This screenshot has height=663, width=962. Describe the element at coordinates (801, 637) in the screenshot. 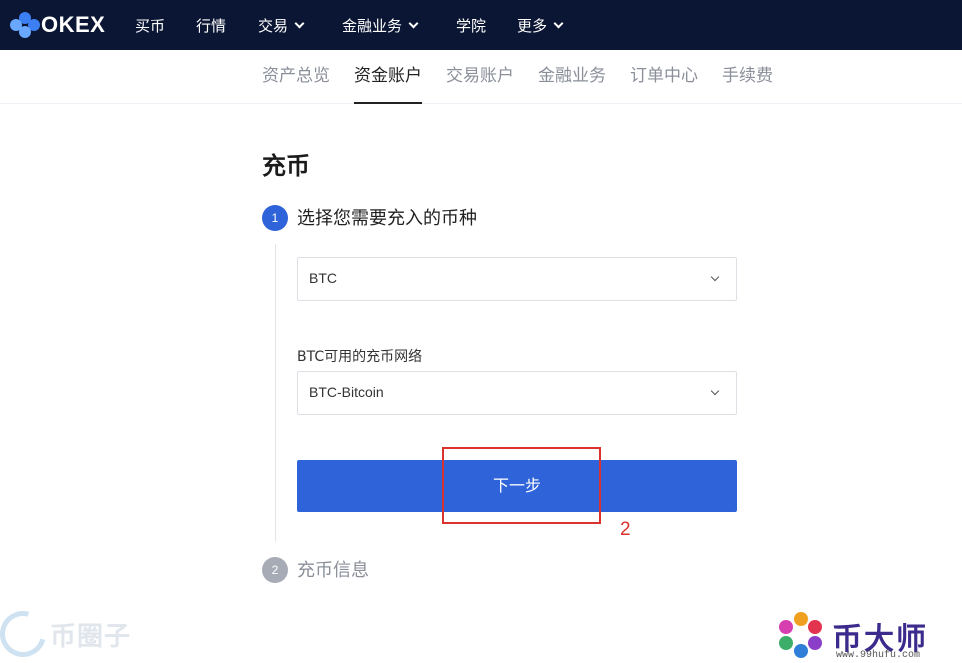

I see `flower-logo-icon` at that location.